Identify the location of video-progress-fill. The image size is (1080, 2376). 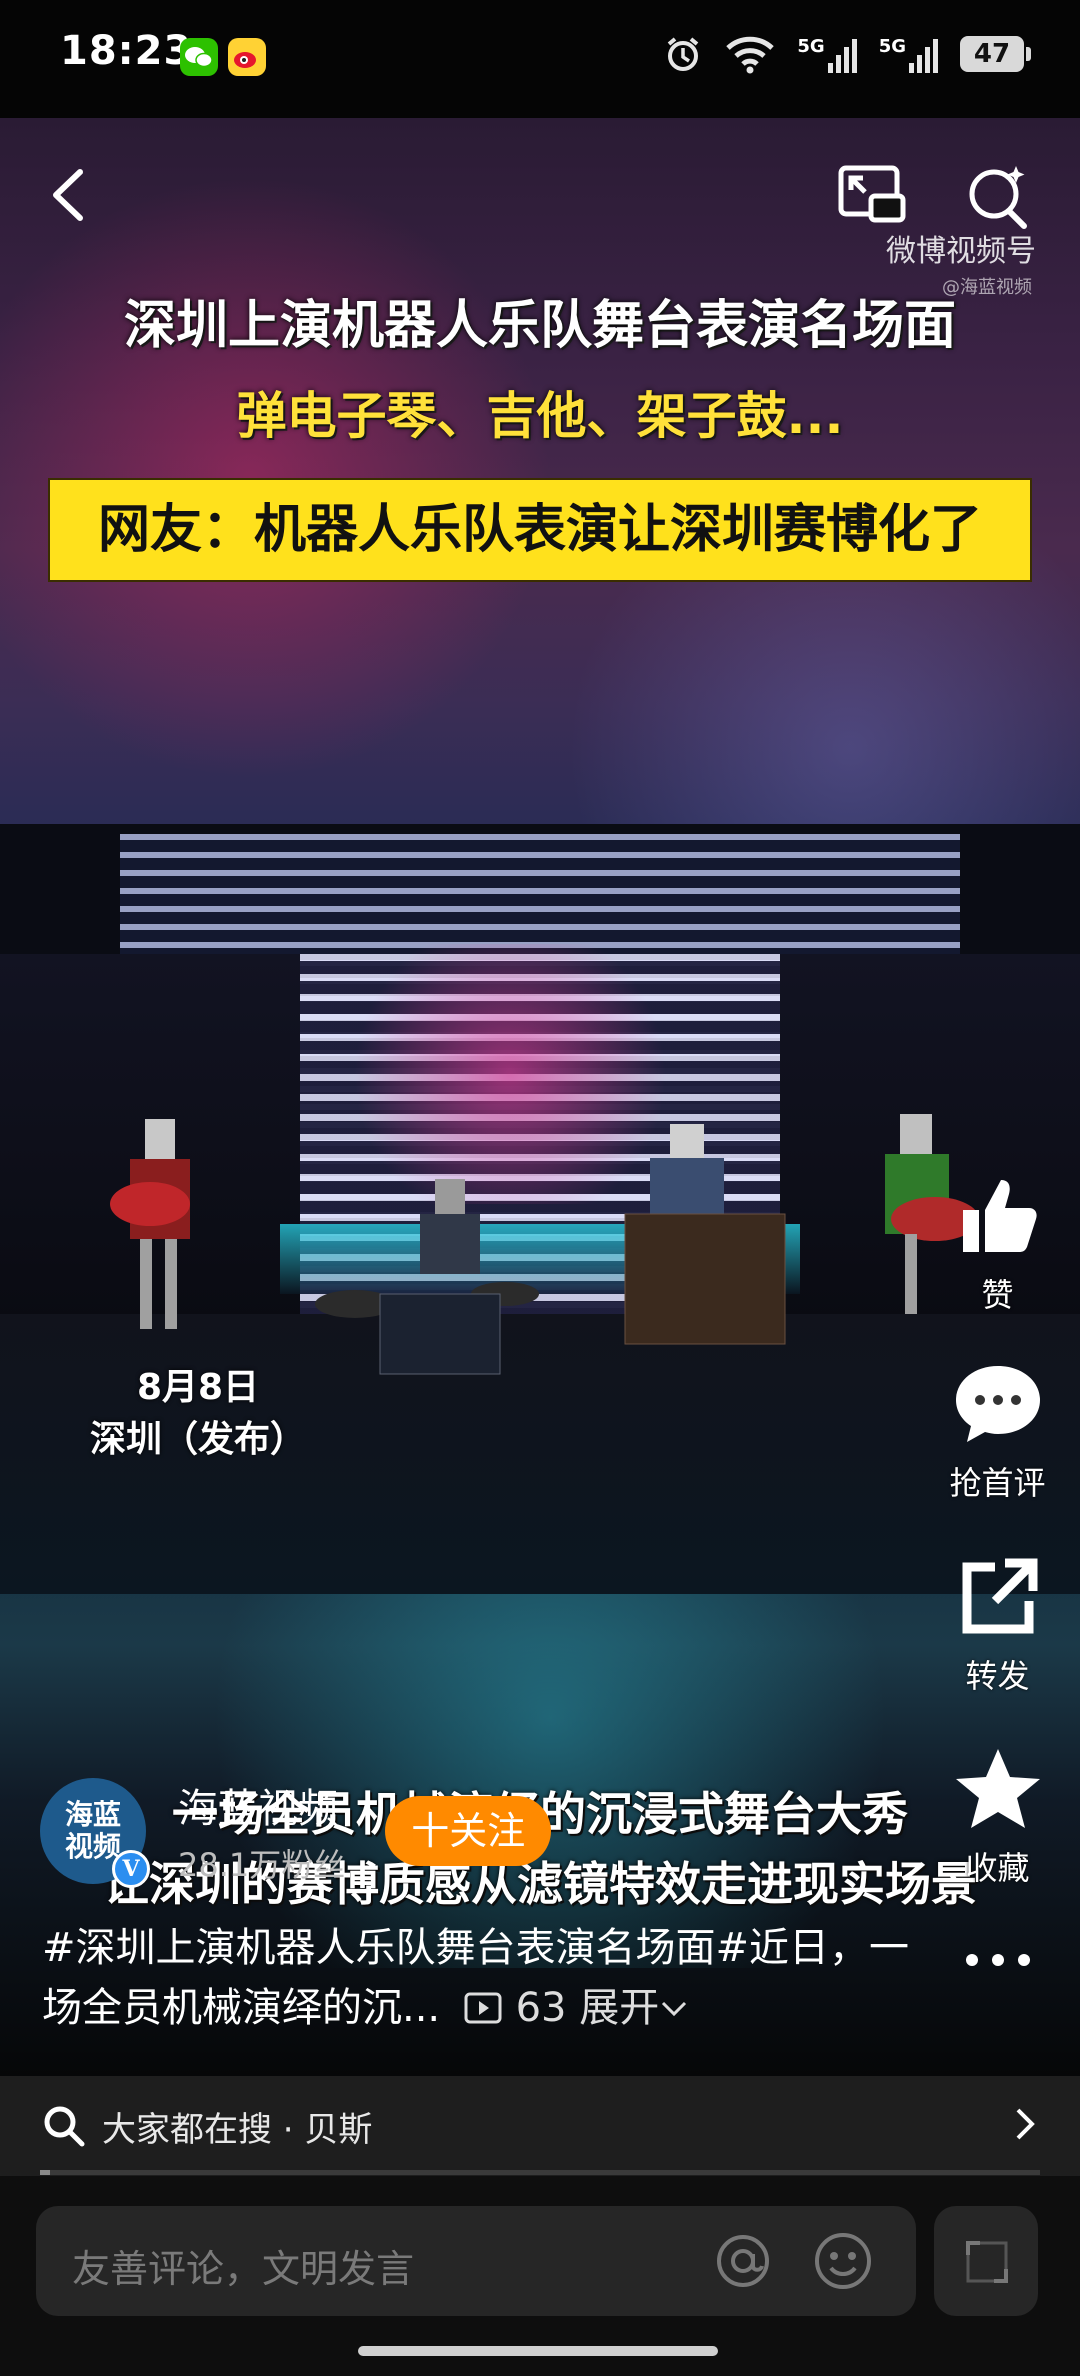
(45, 2172).